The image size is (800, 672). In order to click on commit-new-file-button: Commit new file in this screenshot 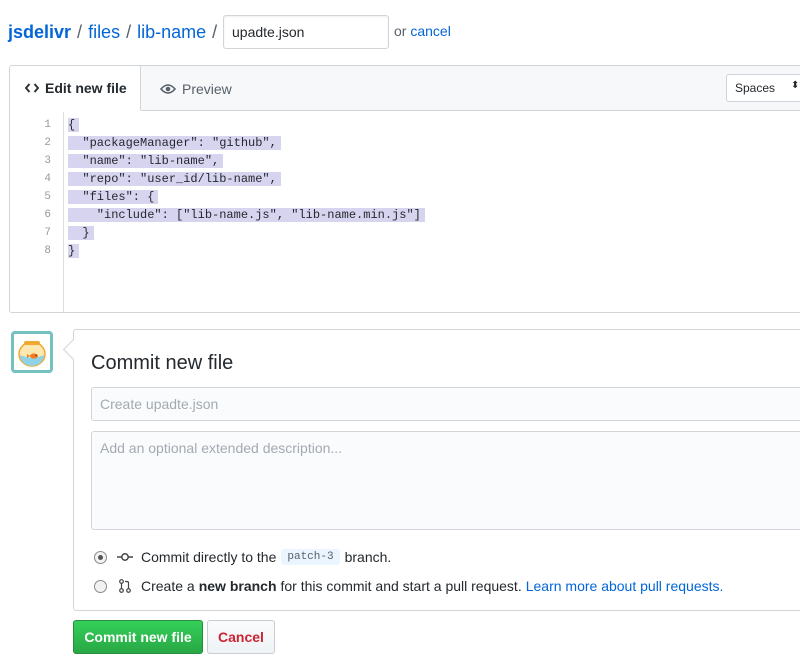, I will do `click(138, 637)`.